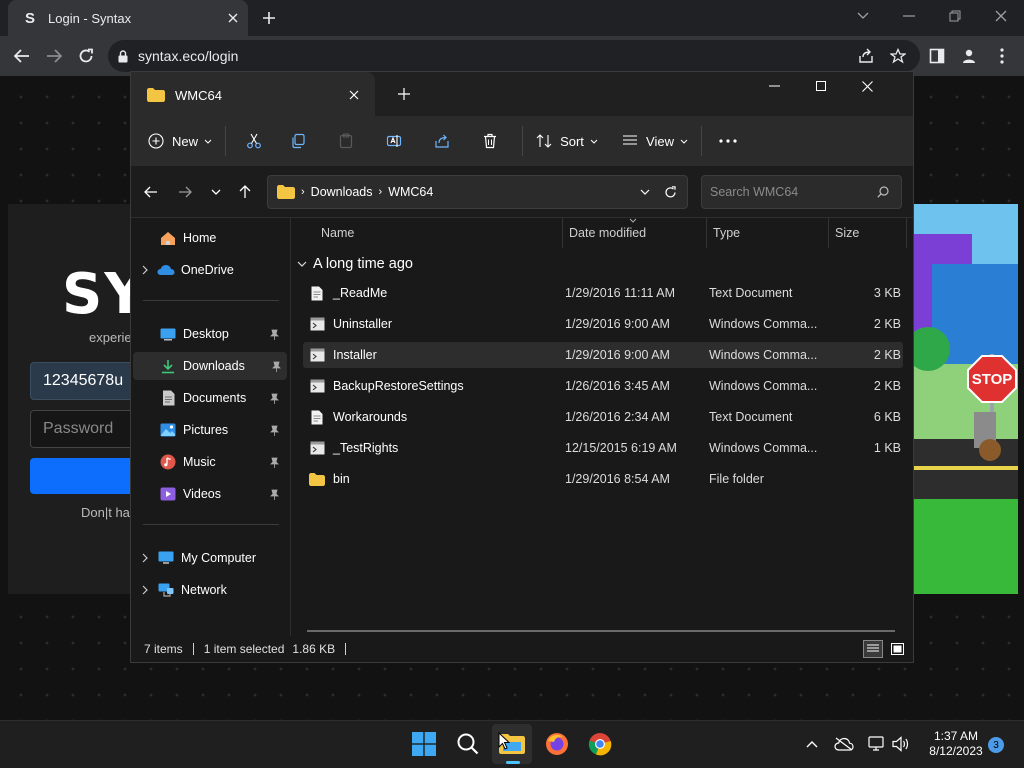 The image size is (1024, 768). Describe the element at coordinates (868, 233) in the screenshot. I see `column-header-size: Size` at that location.